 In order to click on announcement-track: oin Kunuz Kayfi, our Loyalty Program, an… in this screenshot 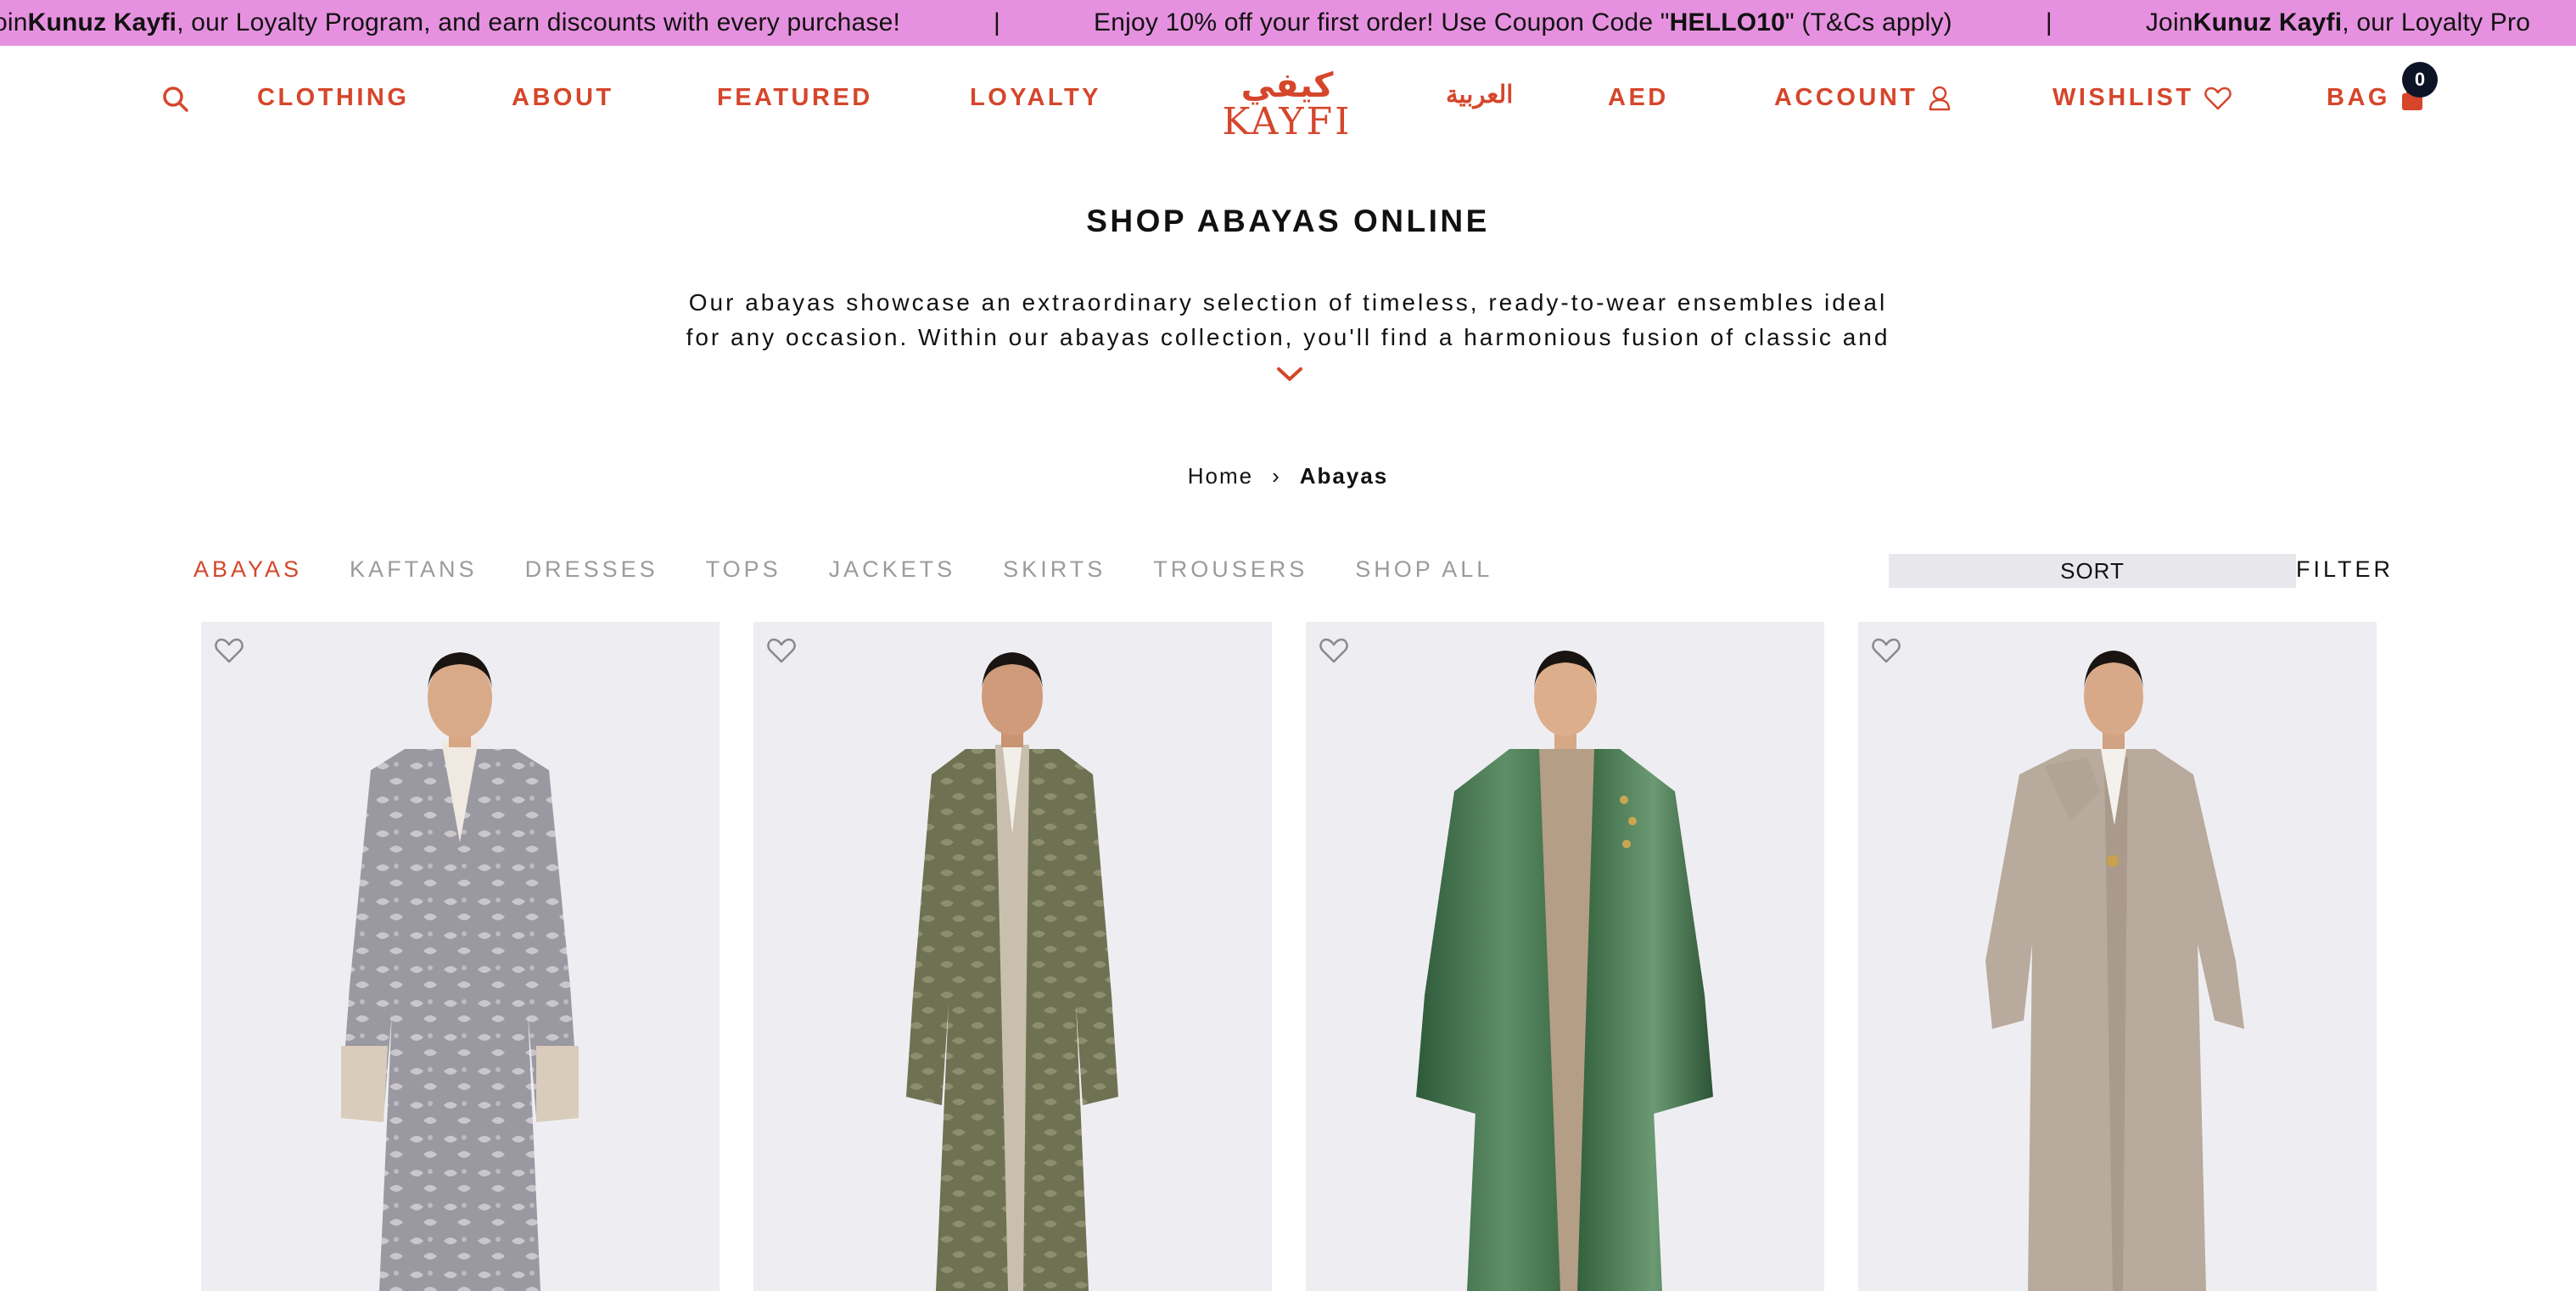, I will do `click(1265, 23)`.